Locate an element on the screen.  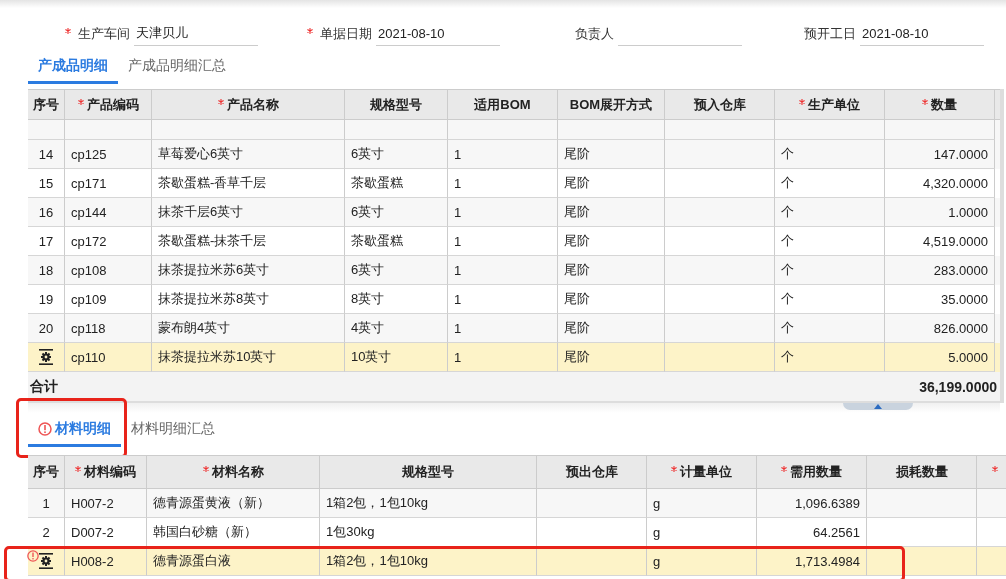
tab: 产成品明细汇总 is located at coordinates (177, 67).